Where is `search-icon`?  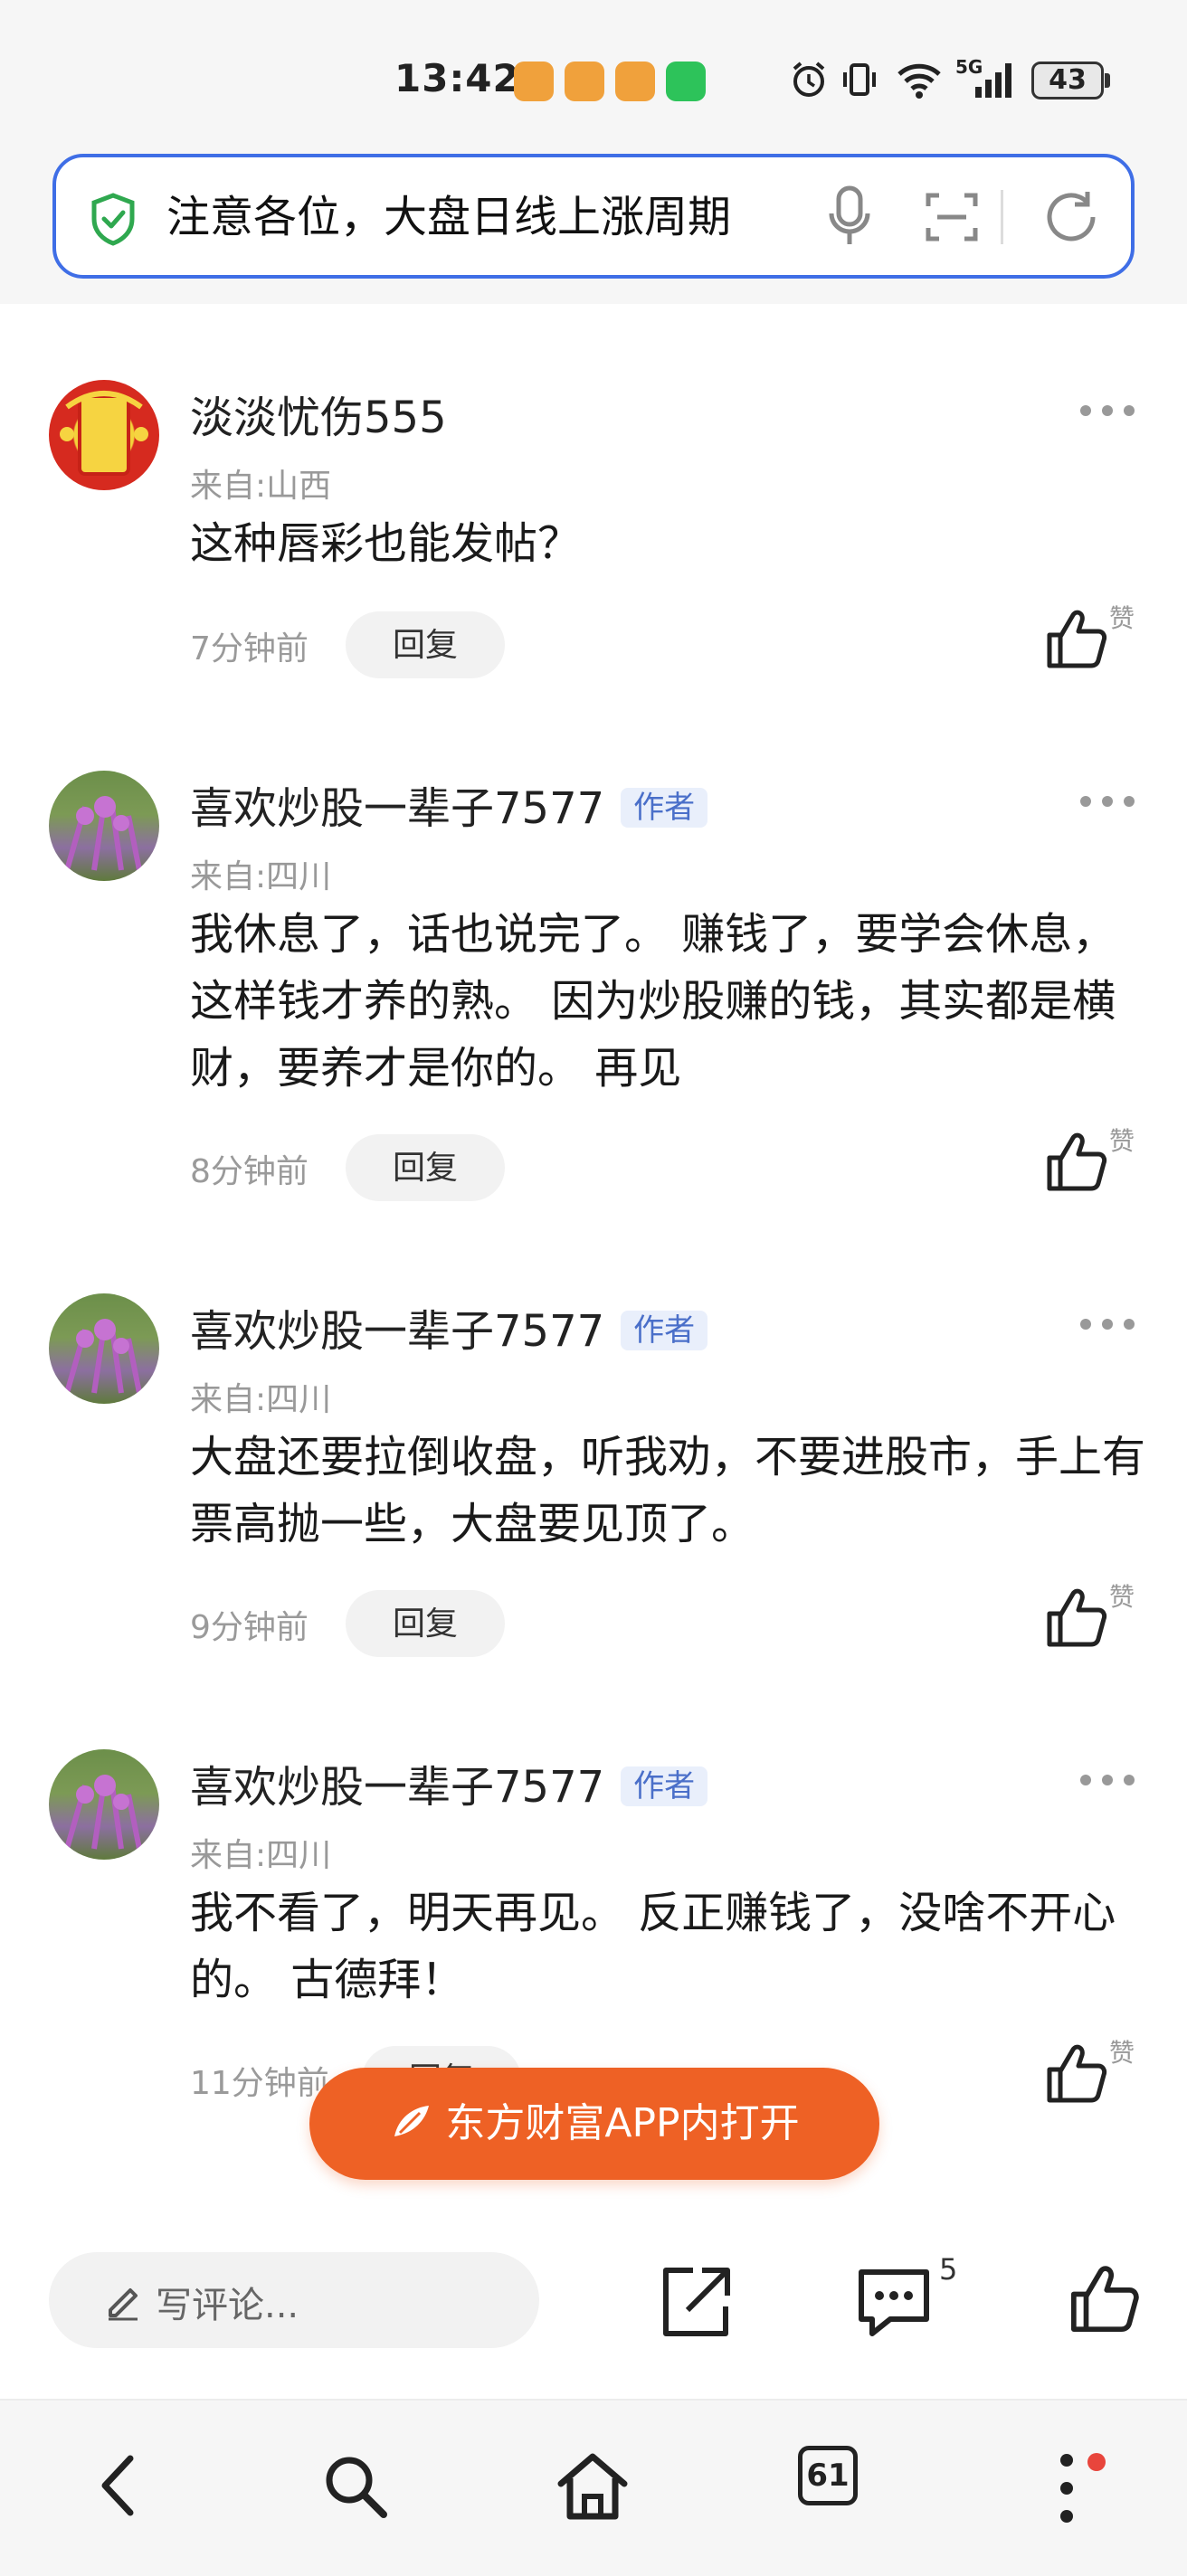 search-icon is located at coordinates (354, 2485).